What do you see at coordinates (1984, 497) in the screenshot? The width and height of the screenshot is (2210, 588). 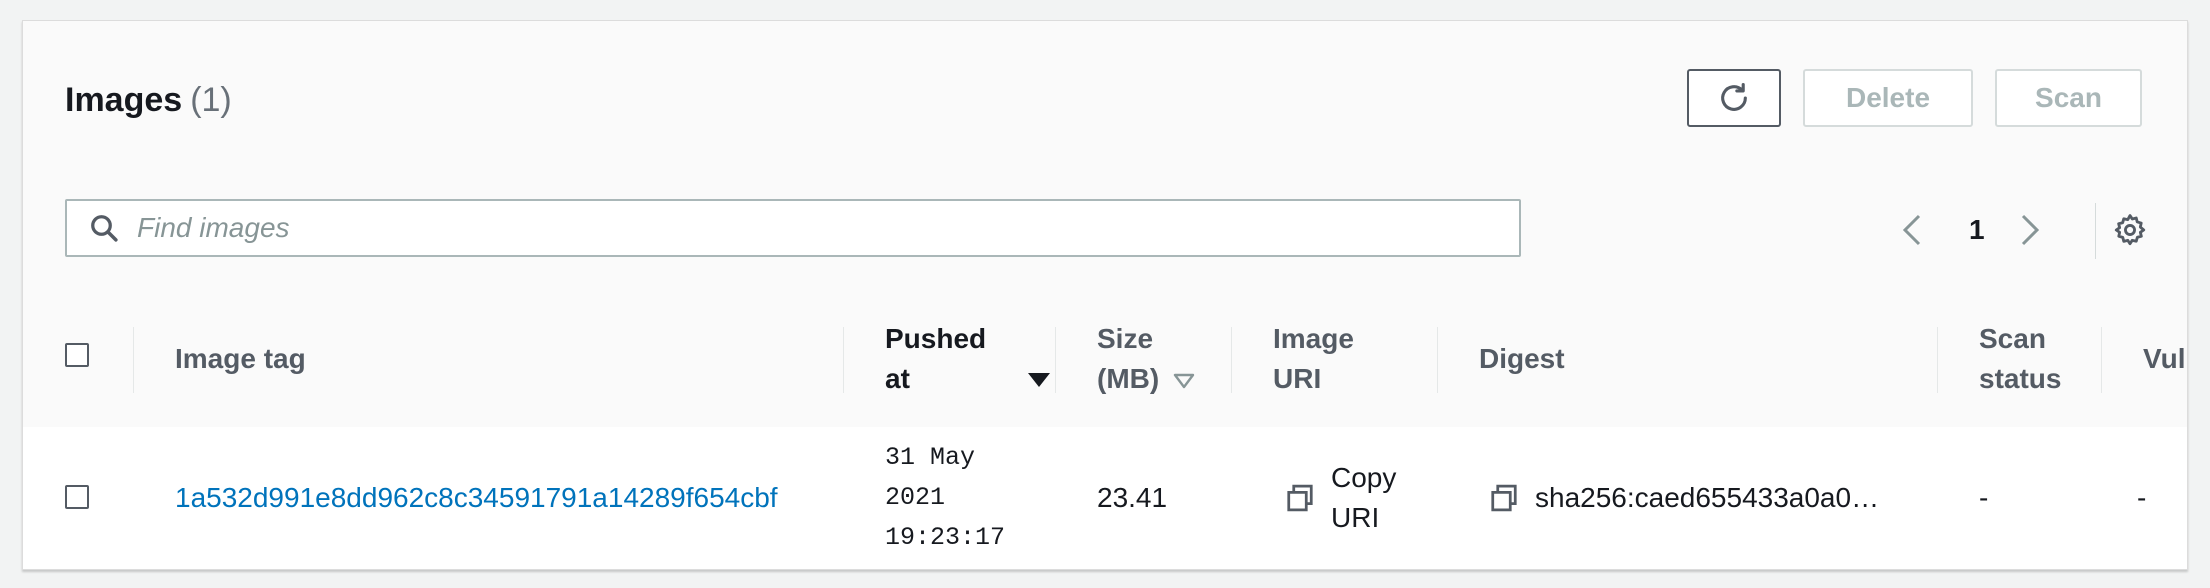 I see `scan-status-cell: -` at bounding box center [1984, 497].